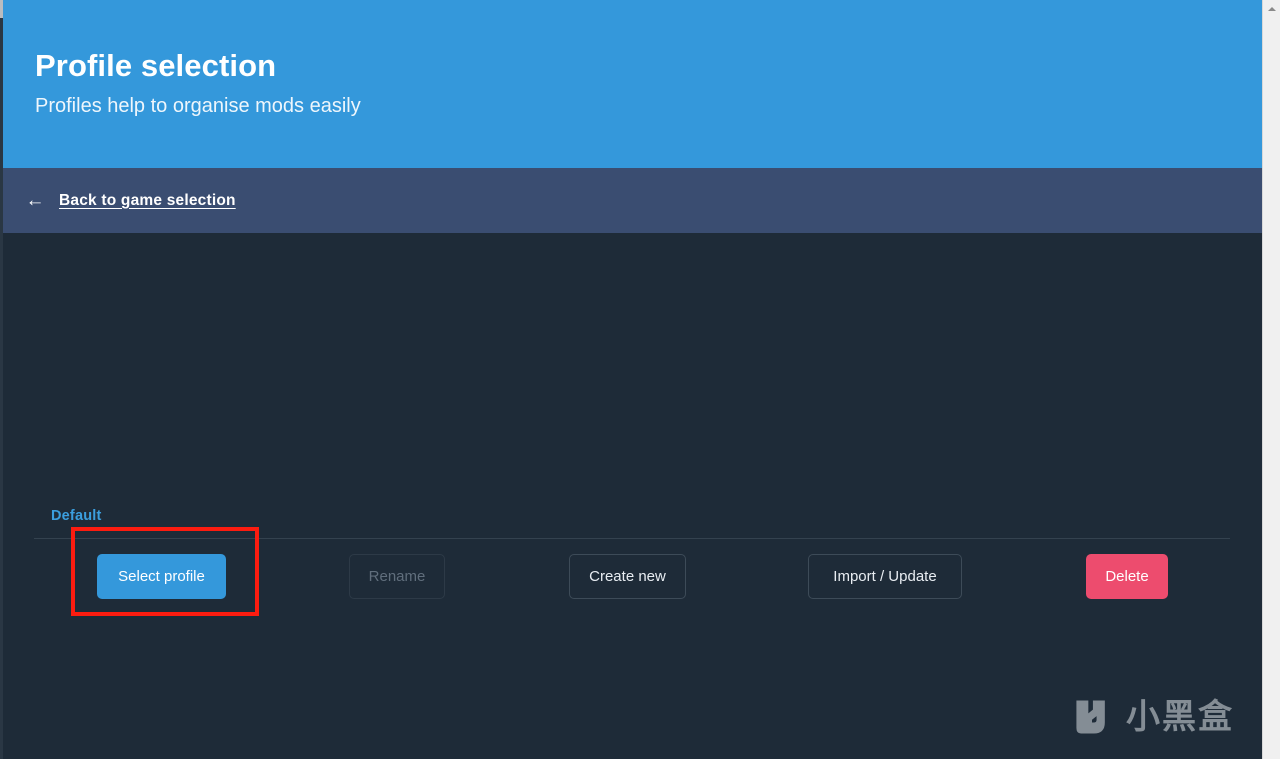 The height and width of the screenshot is (759, 1280). Describe the element at coordinates (1180, 717) in the screenshot. I see `watermark-text: 小黑盒` at that location.